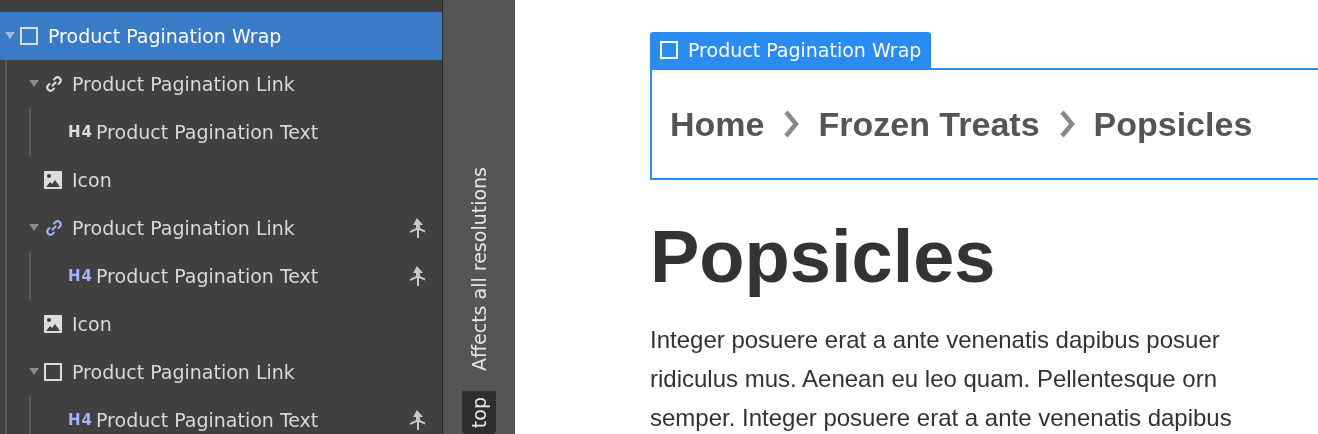 This screenshot has width=1318, height=434. Describe the element at coordinates (805, 50) in the screenshot. I see `selection-label-text: Product Pagination Wrap` at that location.